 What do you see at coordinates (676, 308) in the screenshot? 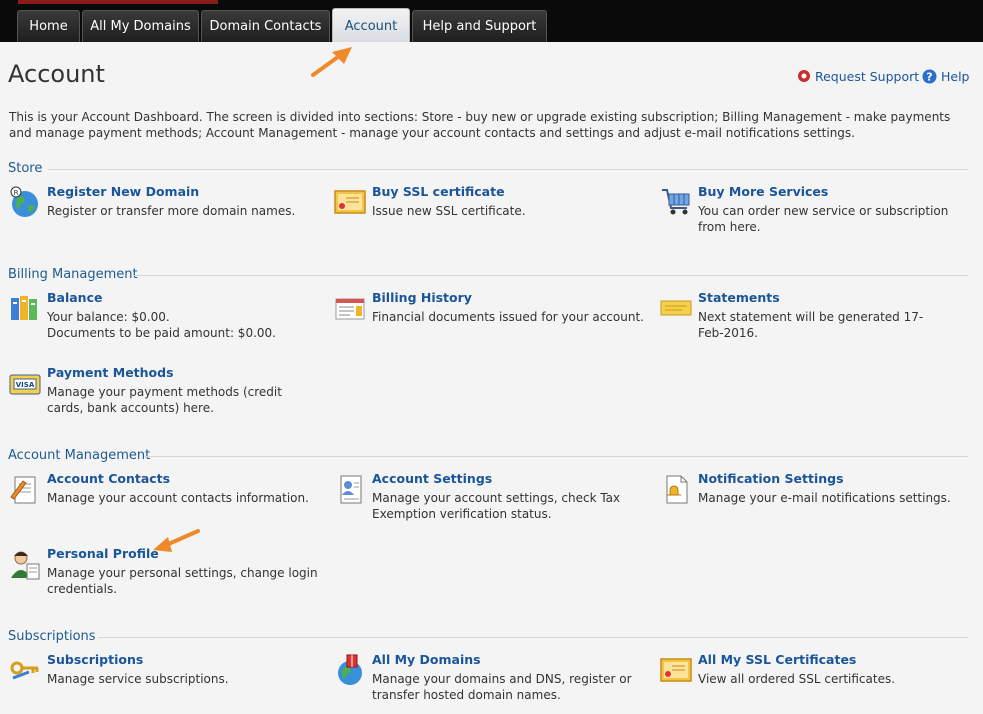
I see `statements-icon` at bounding box center [676, 308].